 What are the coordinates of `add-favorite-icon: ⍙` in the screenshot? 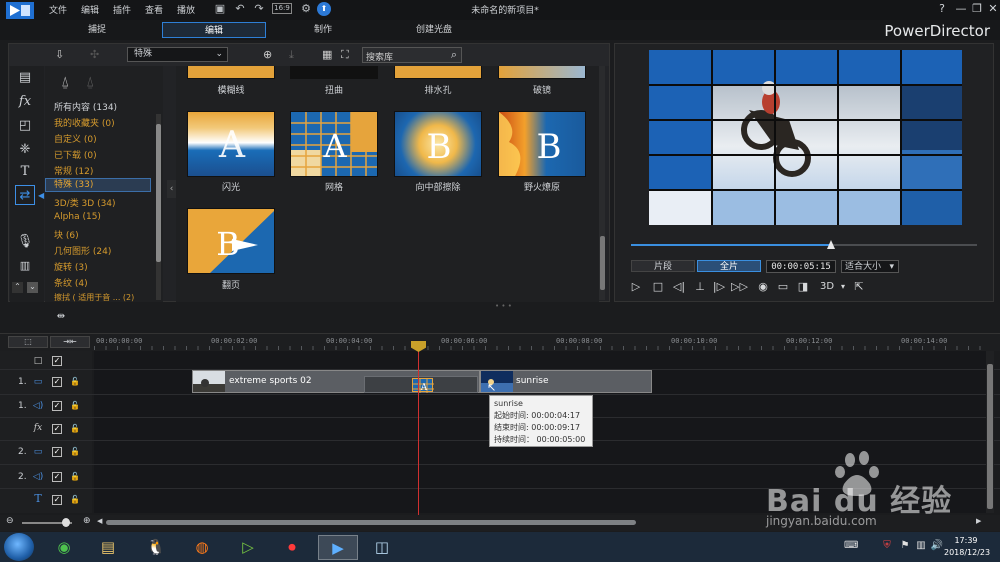 It's located at (65, 82).